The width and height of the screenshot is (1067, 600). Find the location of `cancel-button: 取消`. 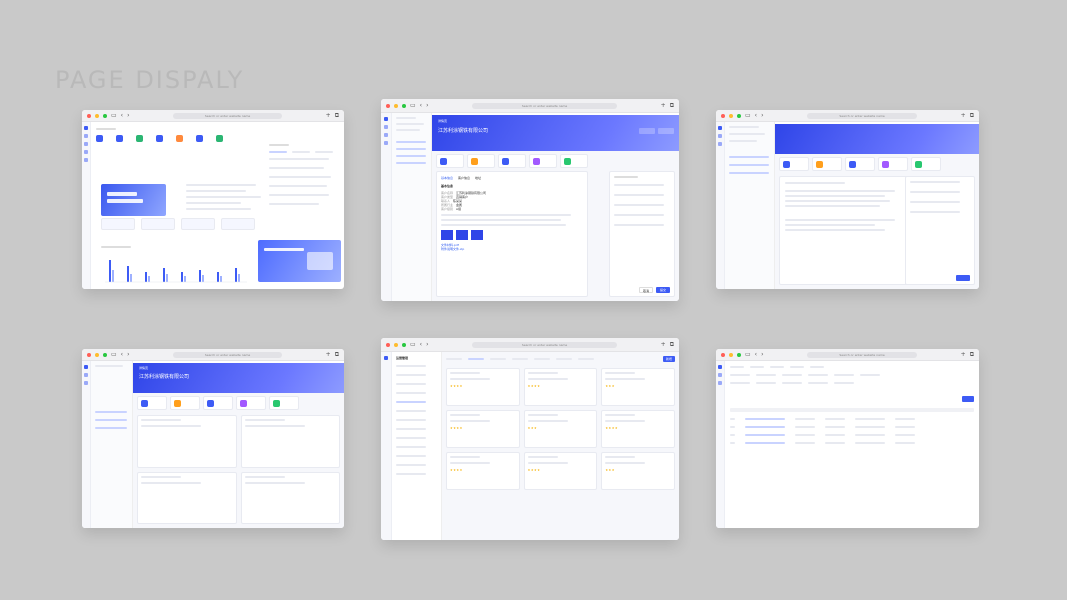

cancel-button: 取消 is located at coordinates (646, 290).